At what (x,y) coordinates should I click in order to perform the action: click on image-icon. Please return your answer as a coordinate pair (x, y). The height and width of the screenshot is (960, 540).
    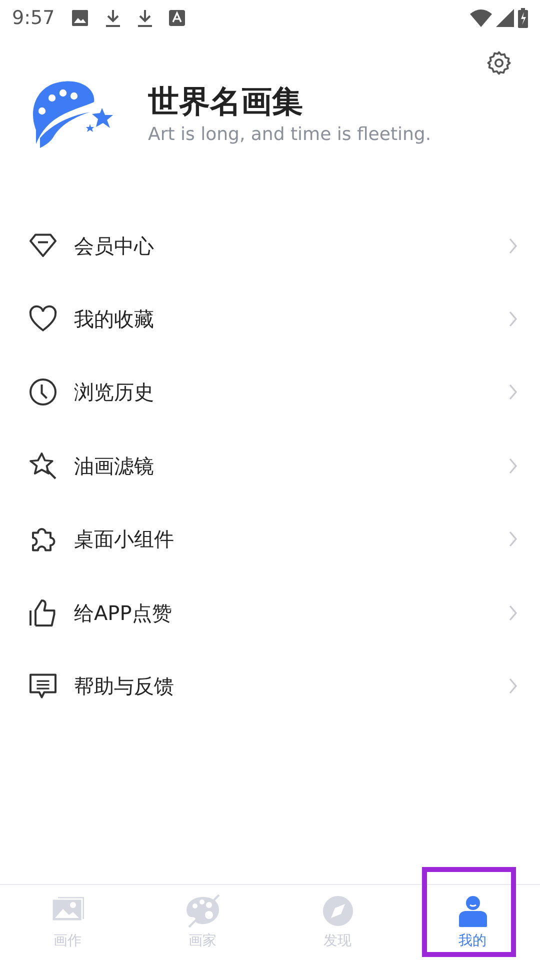
    Looking at the image, I should click on (79, 18).